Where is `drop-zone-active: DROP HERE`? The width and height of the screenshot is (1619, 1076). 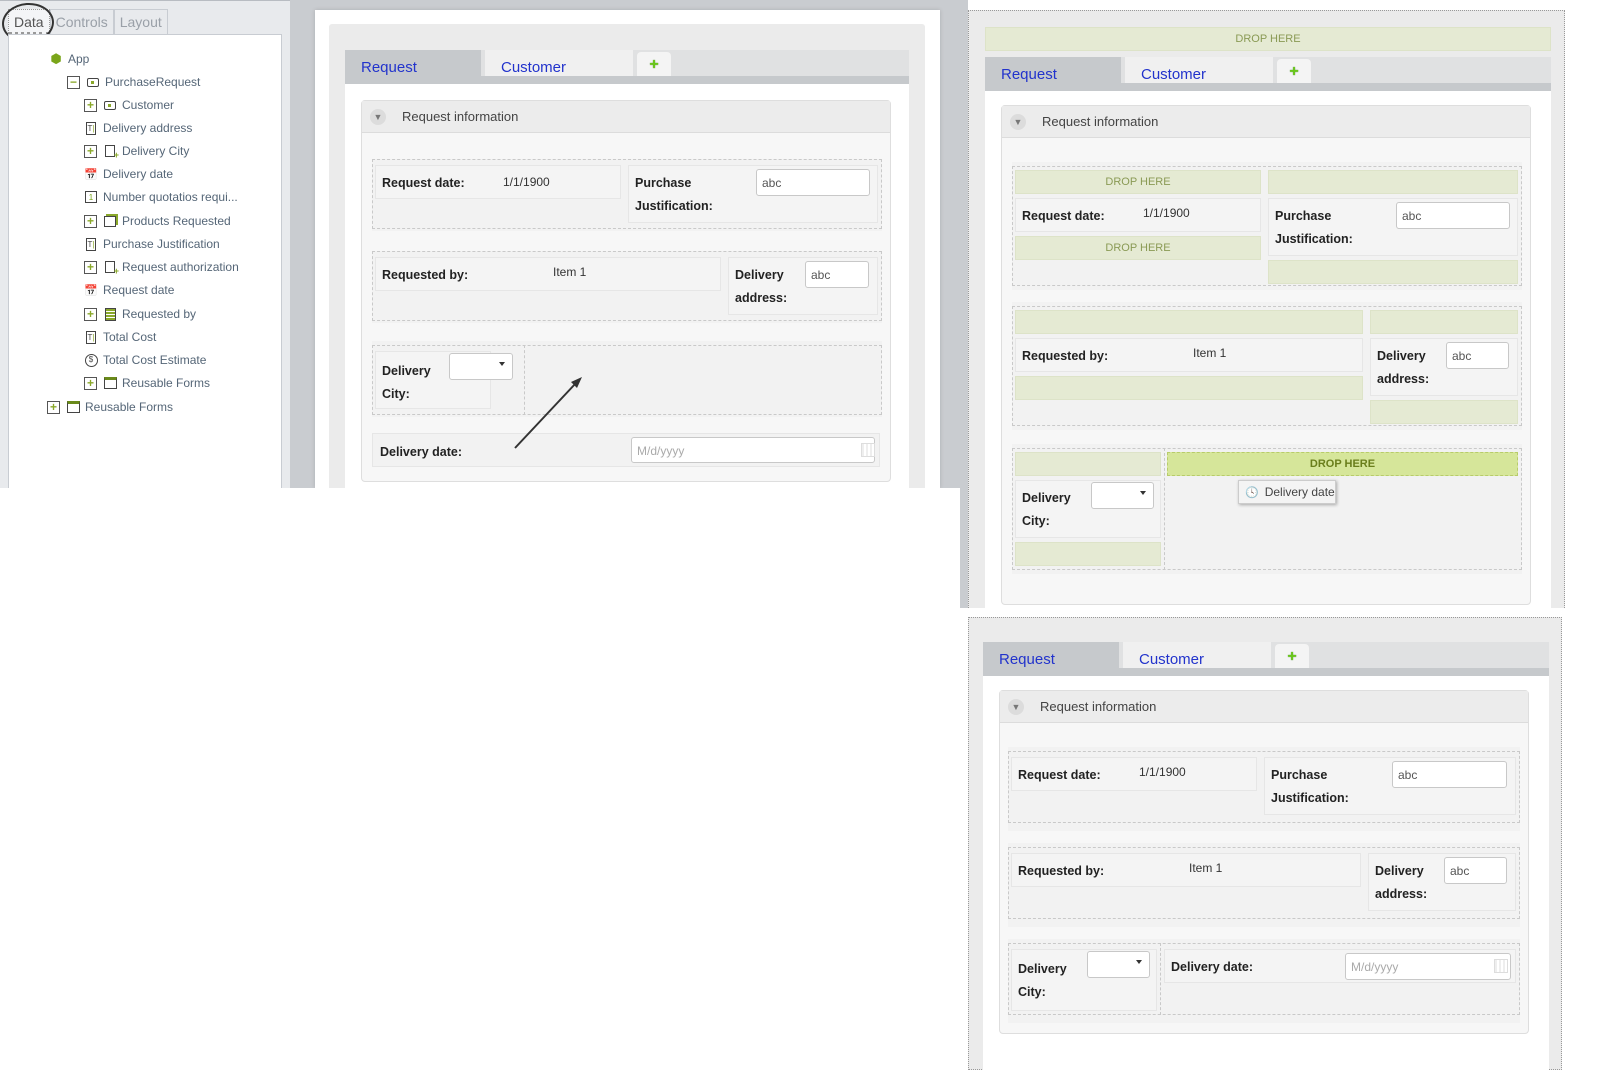 drop-zone-active: DROP HERE is located at coordinates (1342, 464).